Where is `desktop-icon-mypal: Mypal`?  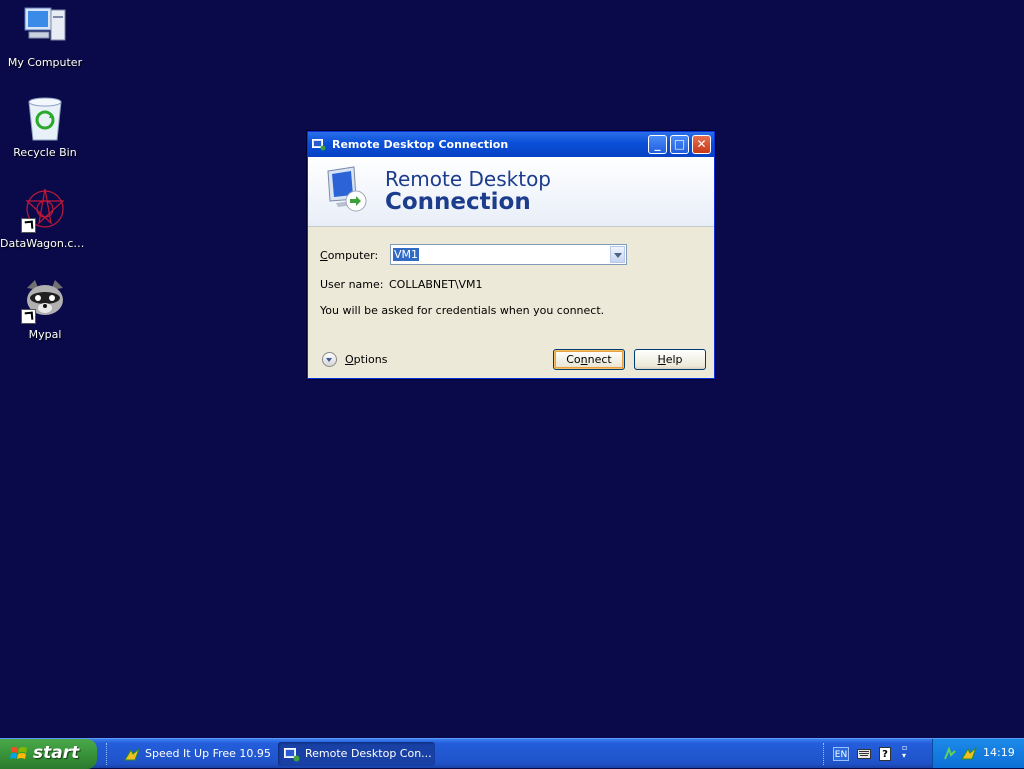
desktop-icon-mypal: Mypal is located at coordinates (45, 308).